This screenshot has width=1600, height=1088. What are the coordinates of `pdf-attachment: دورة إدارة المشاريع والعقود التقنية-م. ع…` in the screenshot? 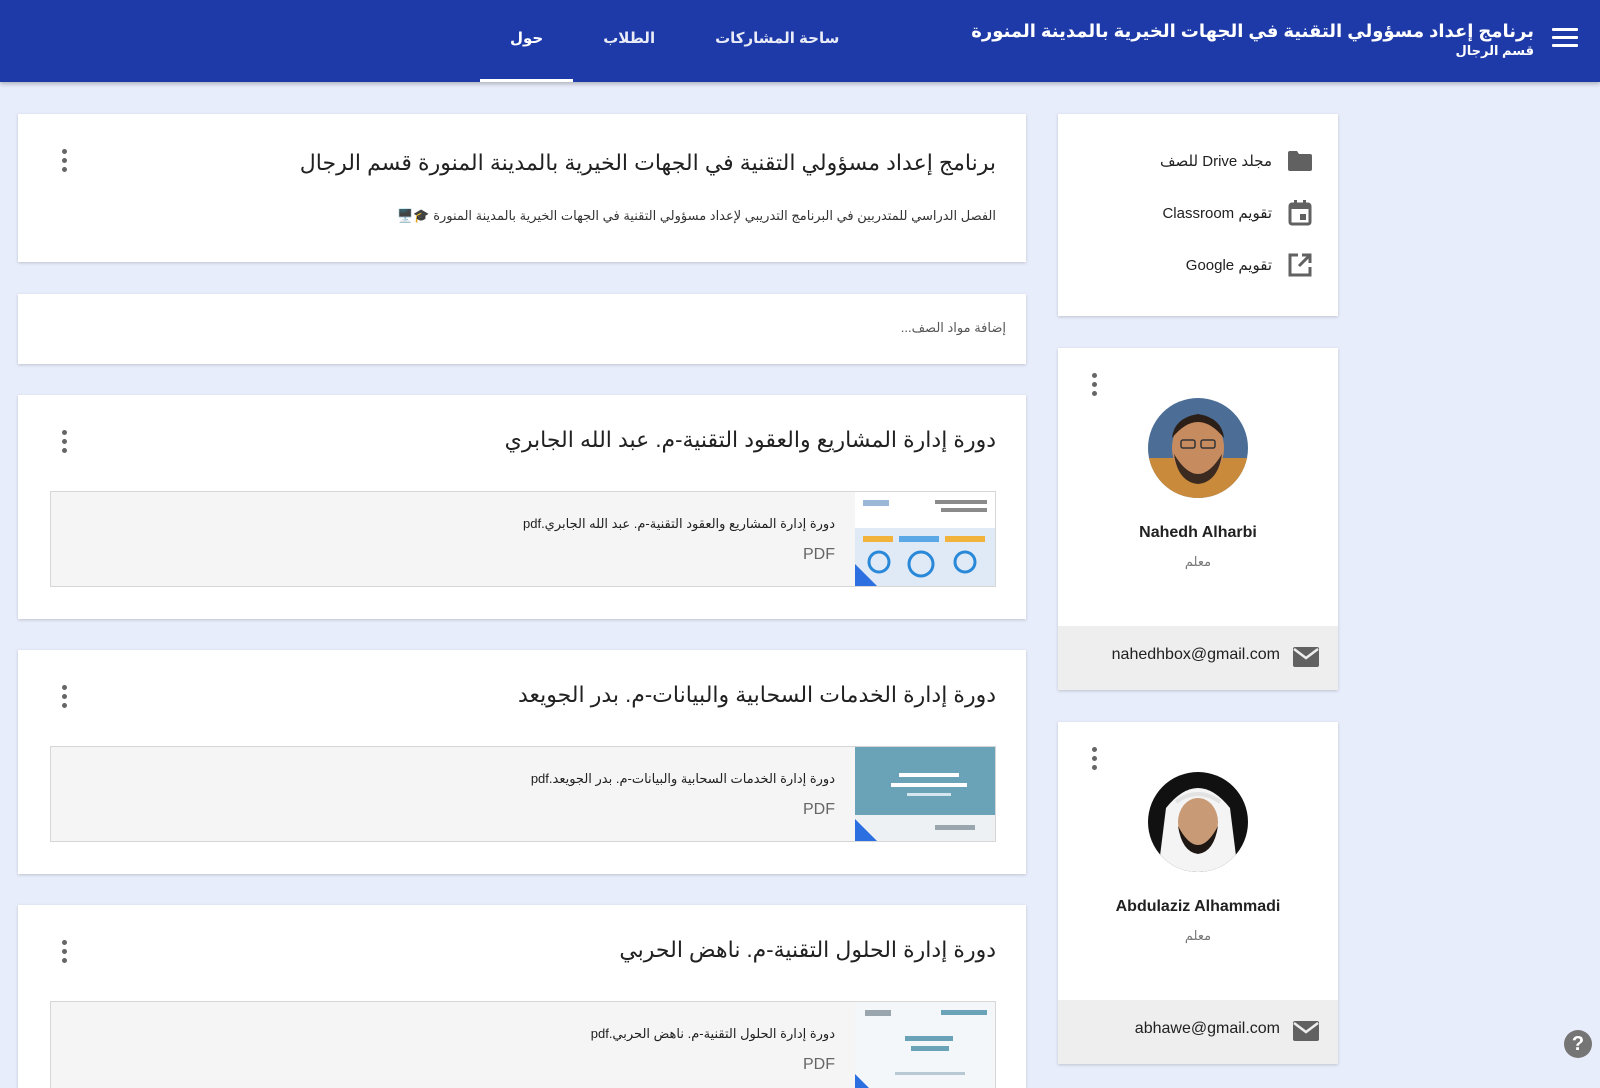 It's located at (523, 539).